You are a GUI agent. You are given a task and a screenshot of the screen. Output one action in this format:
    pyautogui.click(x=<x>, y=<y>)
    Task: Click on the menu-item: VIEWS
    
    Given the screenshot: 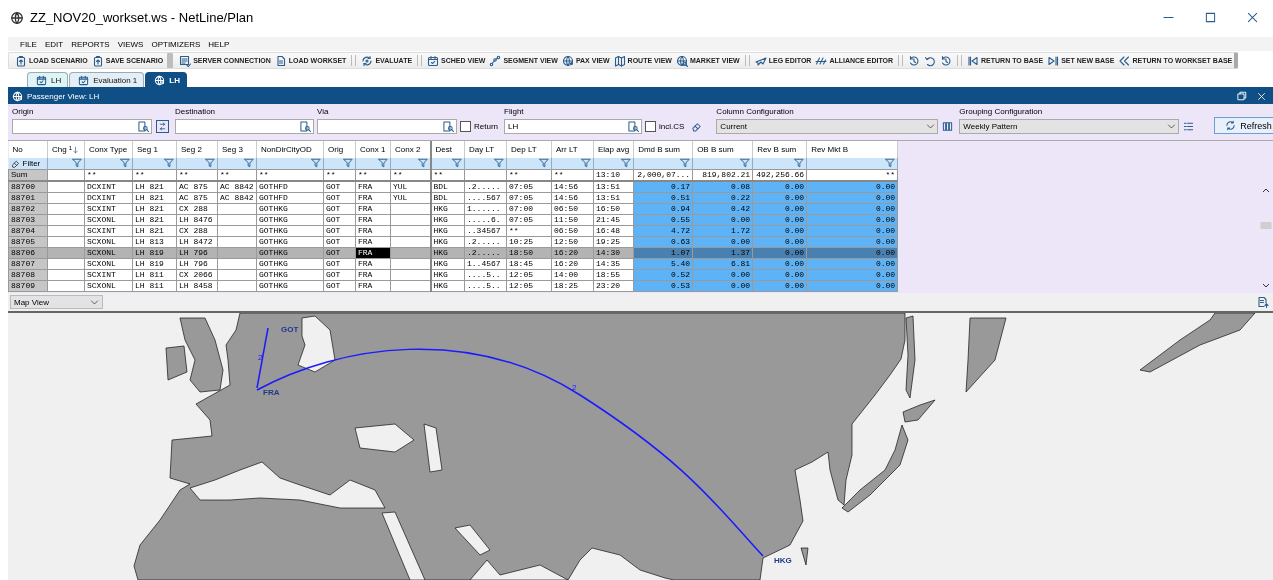 What is the action you would take?
    pyautogui.click(x=130, y=44)
    